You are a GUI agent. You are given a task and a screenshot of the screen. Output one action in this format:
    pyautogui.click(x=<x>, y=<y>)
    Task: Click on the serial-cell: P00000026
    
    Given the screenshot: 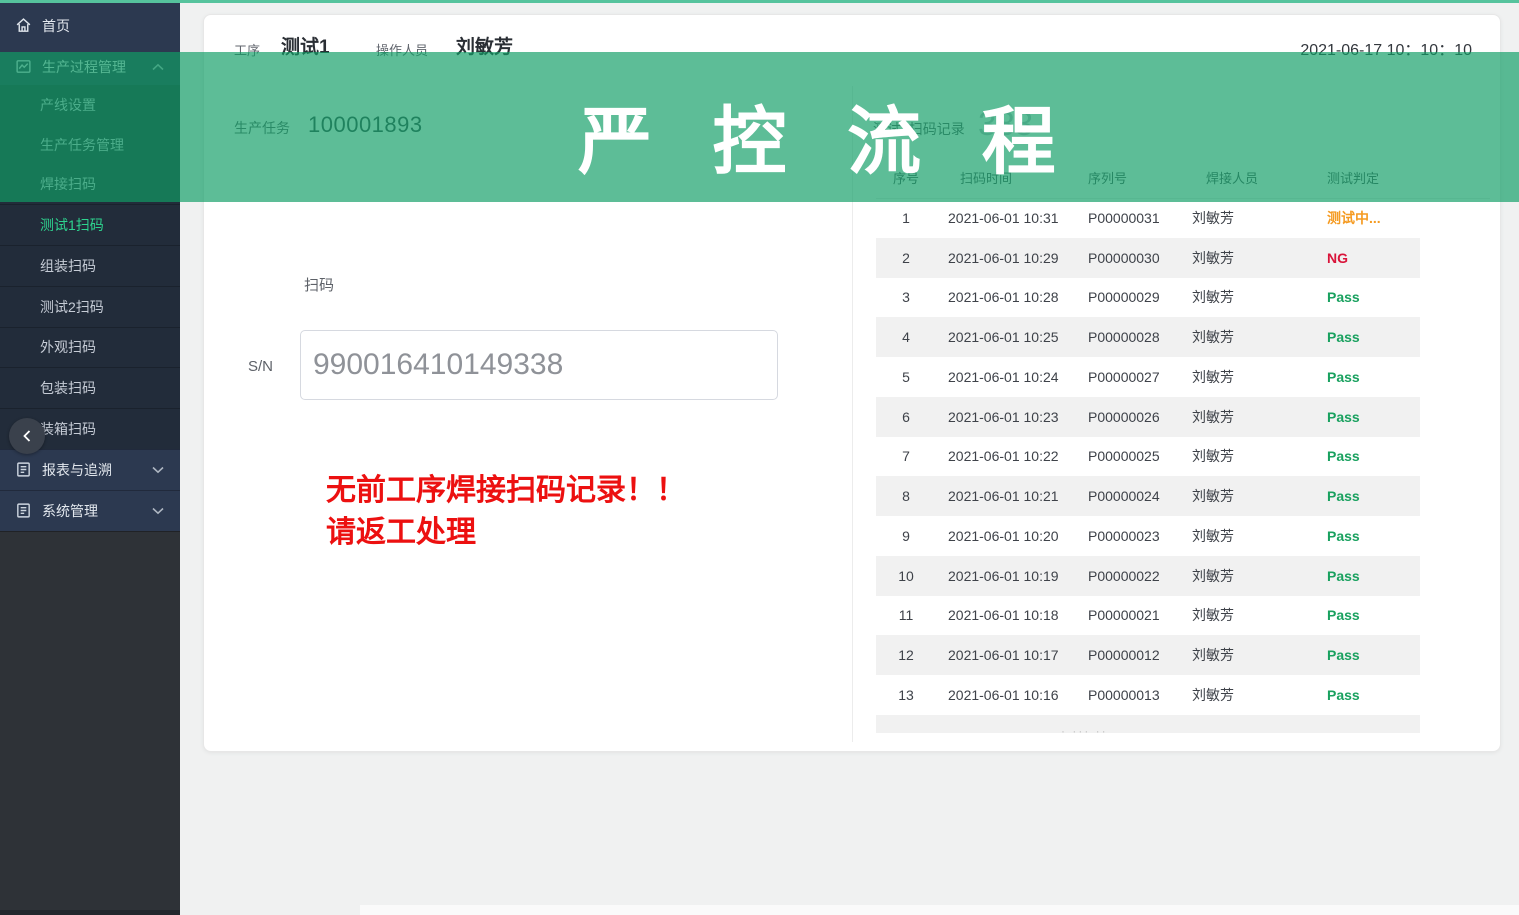 What is the action you would take?
    pyautogui.click(x=1124, y=416)
    